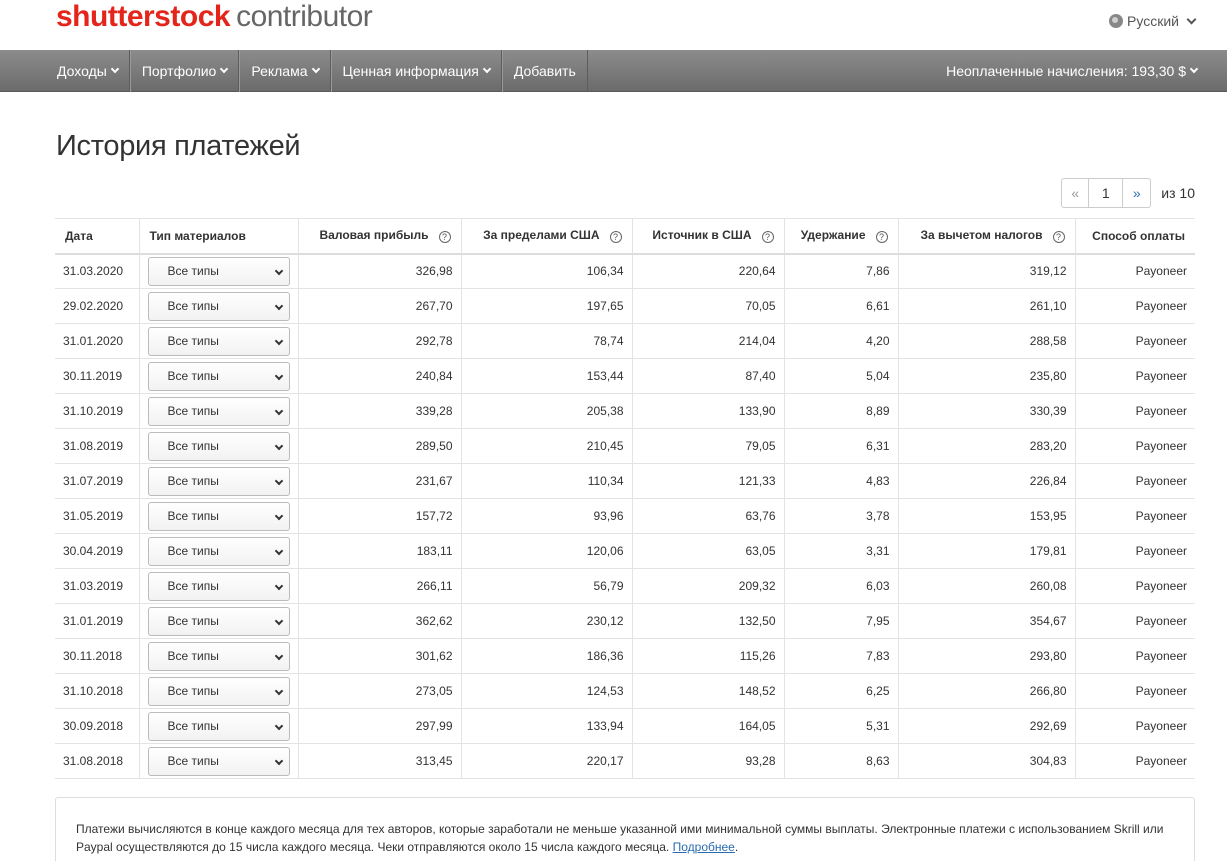 The height and width of the screenshot is (861, 1227). I want to click on table-cell: 153,95, so click(987, 516).